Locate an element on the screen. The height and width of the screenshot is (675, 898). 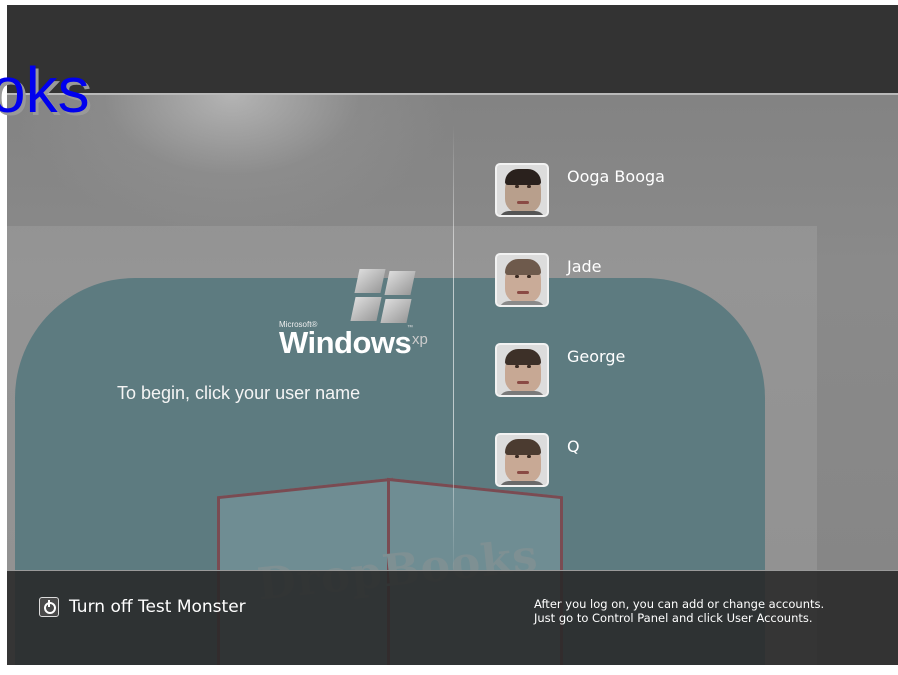
user-name: Jade is located at coordinates (584, 266).